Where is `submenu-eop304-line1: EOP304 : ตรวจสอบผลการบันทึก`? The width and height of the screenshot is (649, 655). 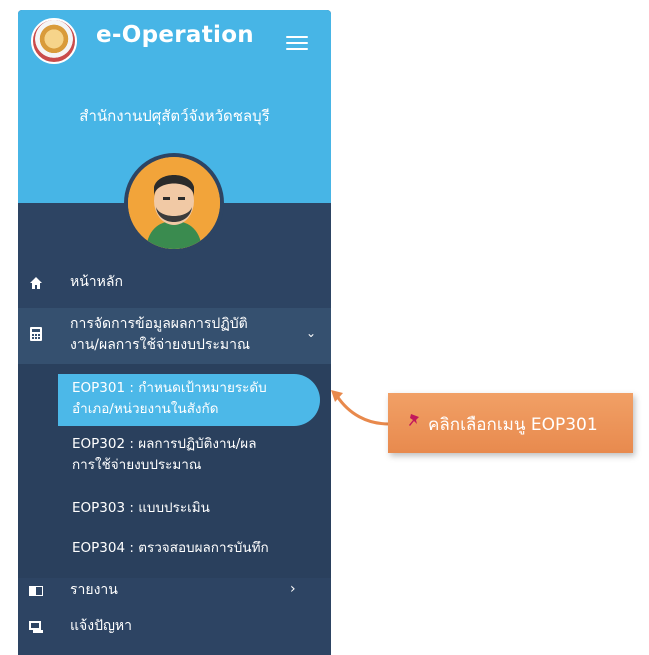
submenu-eop304-line1: EOP304 : ตรวจสอบผลการบันทึก is located at coordinates (170, 548).